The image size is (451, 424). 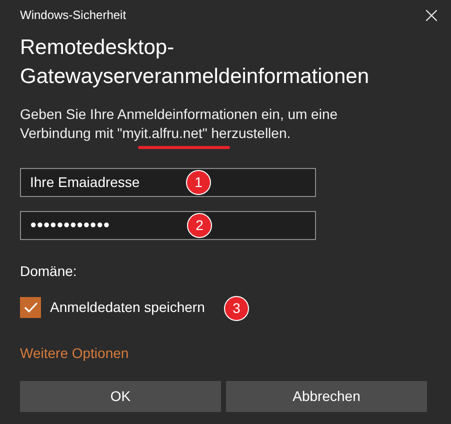 I want to click on more-options-link: Weitere Optionen, so click(x=74, y=353).